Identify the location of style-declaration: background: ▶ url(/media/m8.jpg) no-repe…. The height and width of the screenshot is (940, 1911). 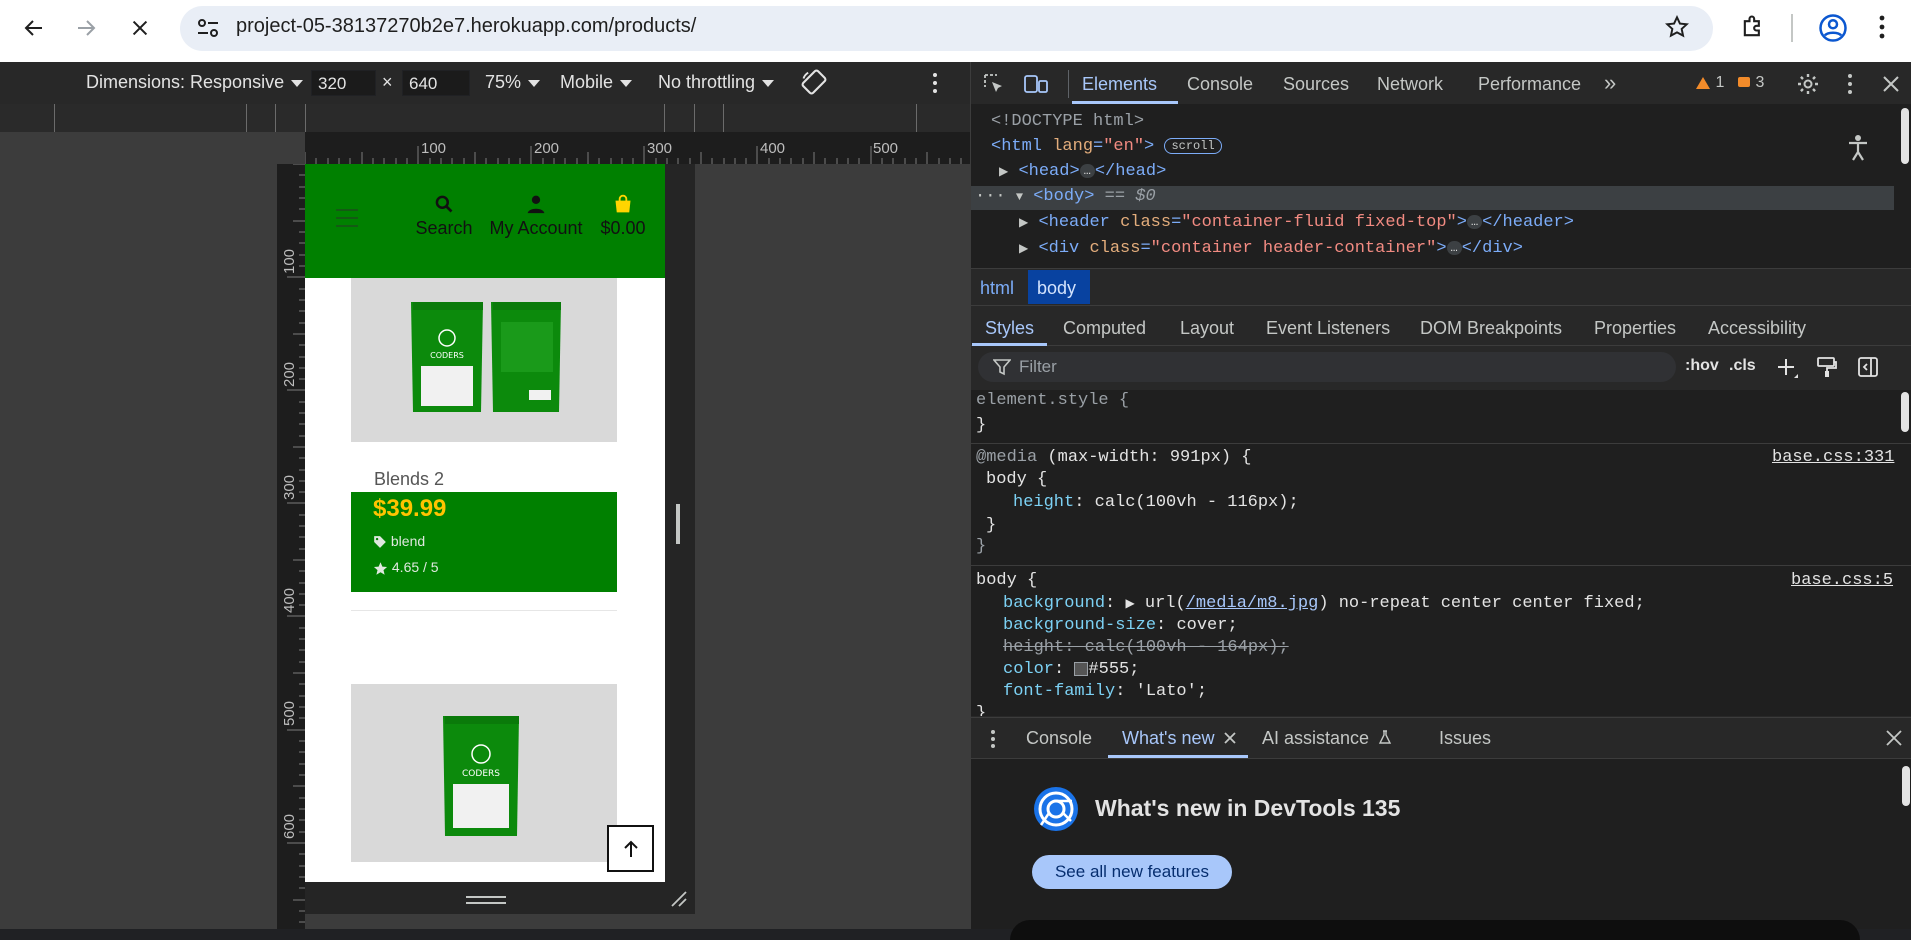
(1324, 603).